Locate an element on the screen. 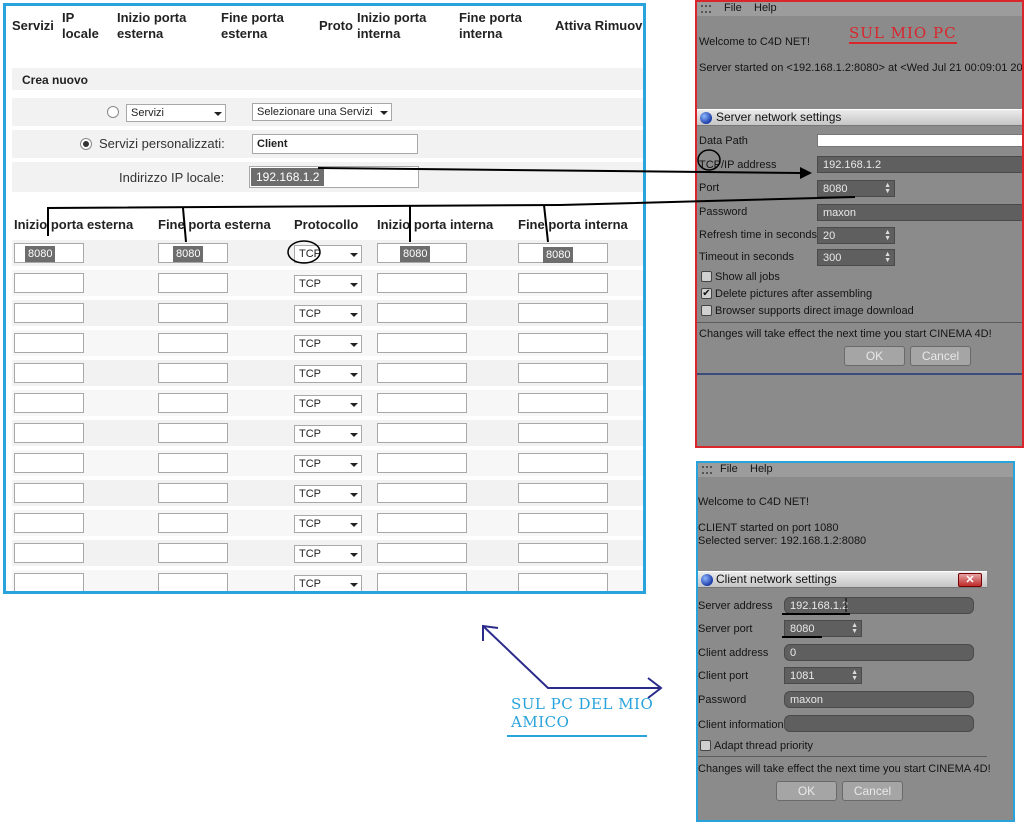  arrowhead-icon is located at coordinates (806, 173).